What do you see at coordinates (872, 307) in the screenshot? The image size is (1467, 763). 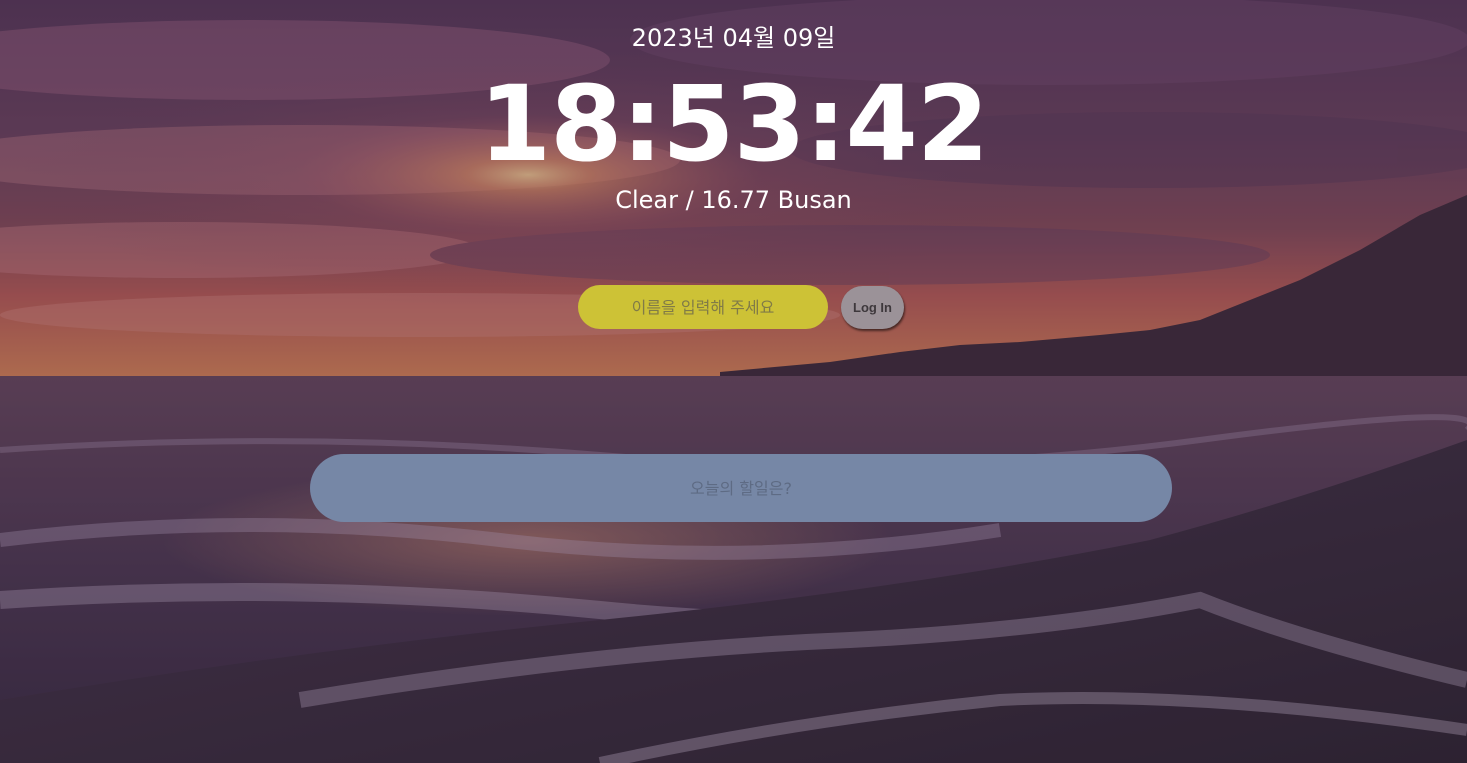 I see `login-button: Log In` at bounding box center [872, 307].